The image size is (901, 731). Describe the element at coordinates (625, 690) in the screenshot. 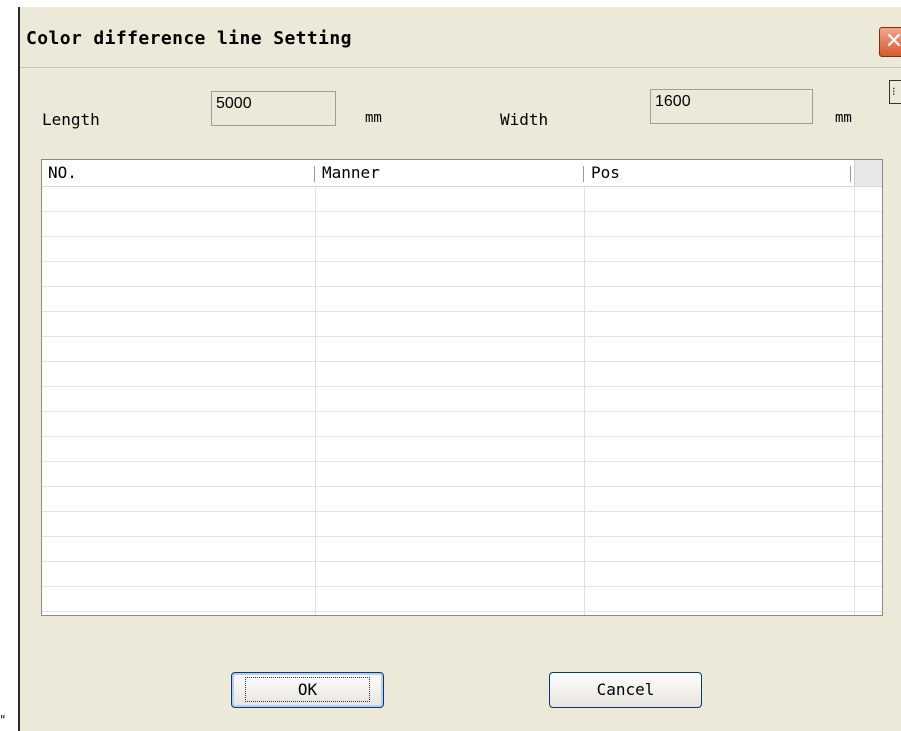

I see `cancel-button: Cancel` at that location.